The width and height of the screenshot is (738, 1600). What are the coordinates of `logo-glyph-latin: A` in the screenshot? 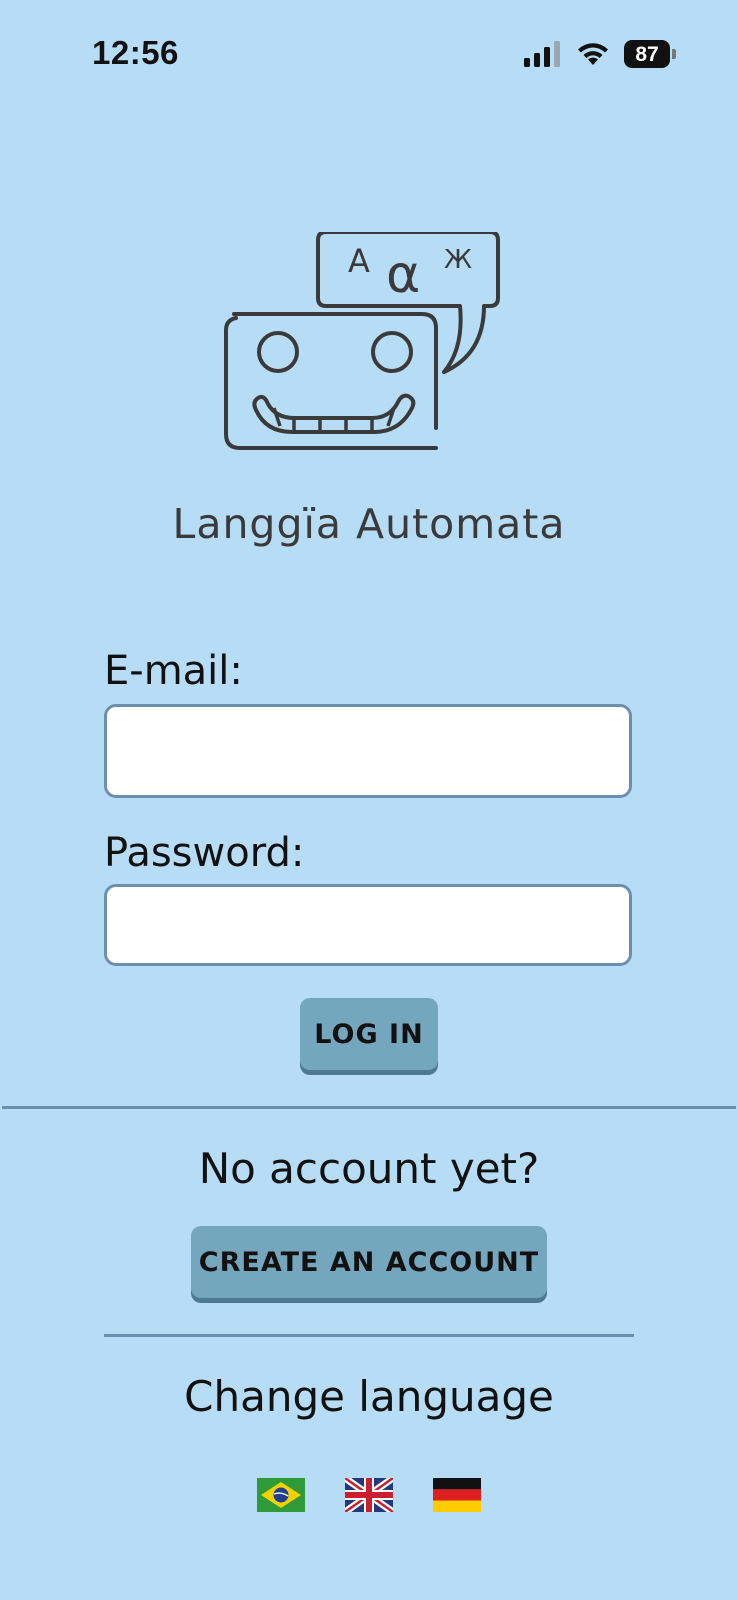 It's located at (359, 261).